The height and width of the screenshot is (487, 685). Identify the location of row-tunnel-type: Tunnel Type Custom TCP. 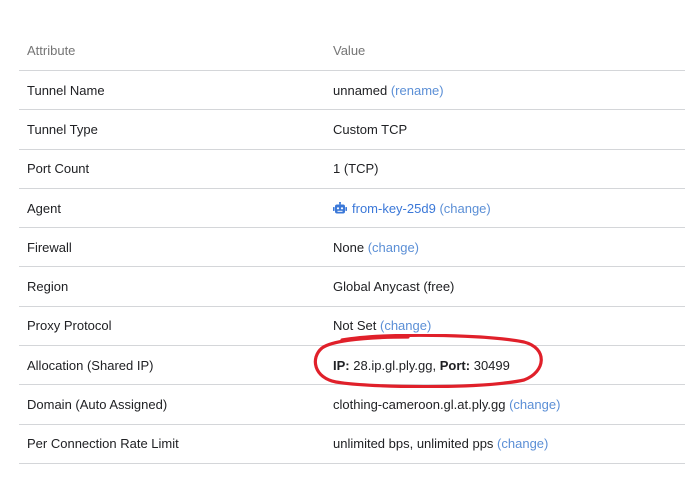
(352, 130).